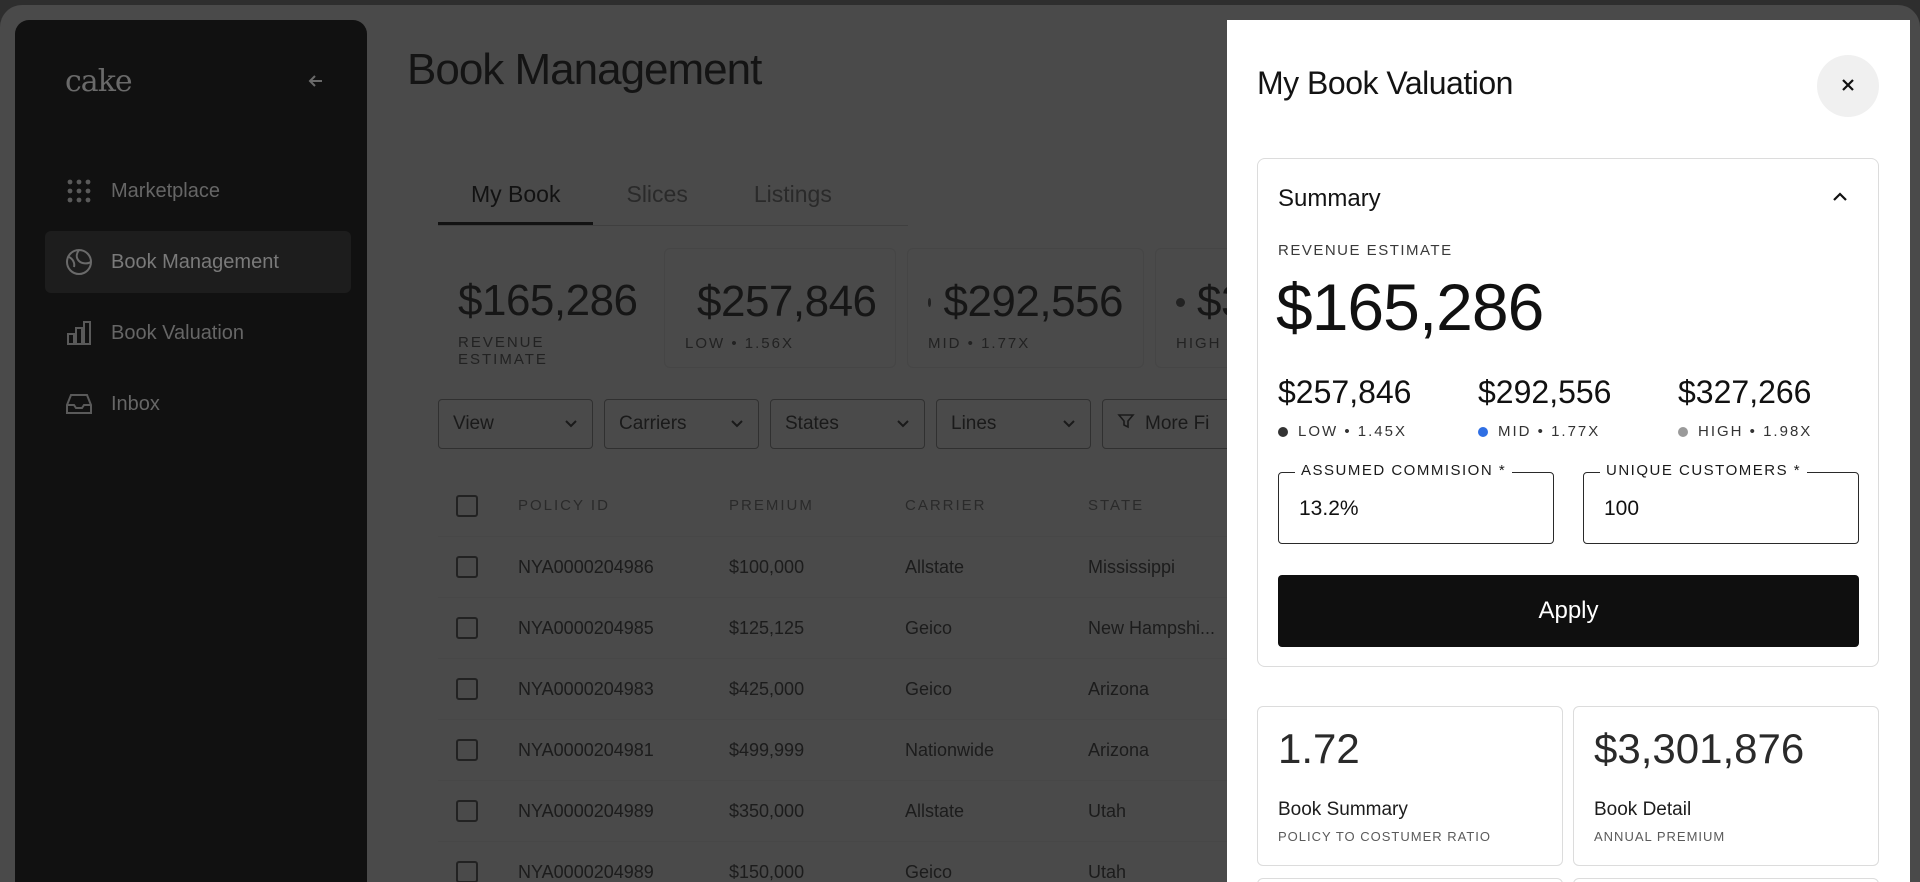 The image size is (1920, 882). Describe the element at coordinates (1385, 836) in the screenshot. I see `card-subtitle: POLICY TO COSTUMER RATIO` at that location.